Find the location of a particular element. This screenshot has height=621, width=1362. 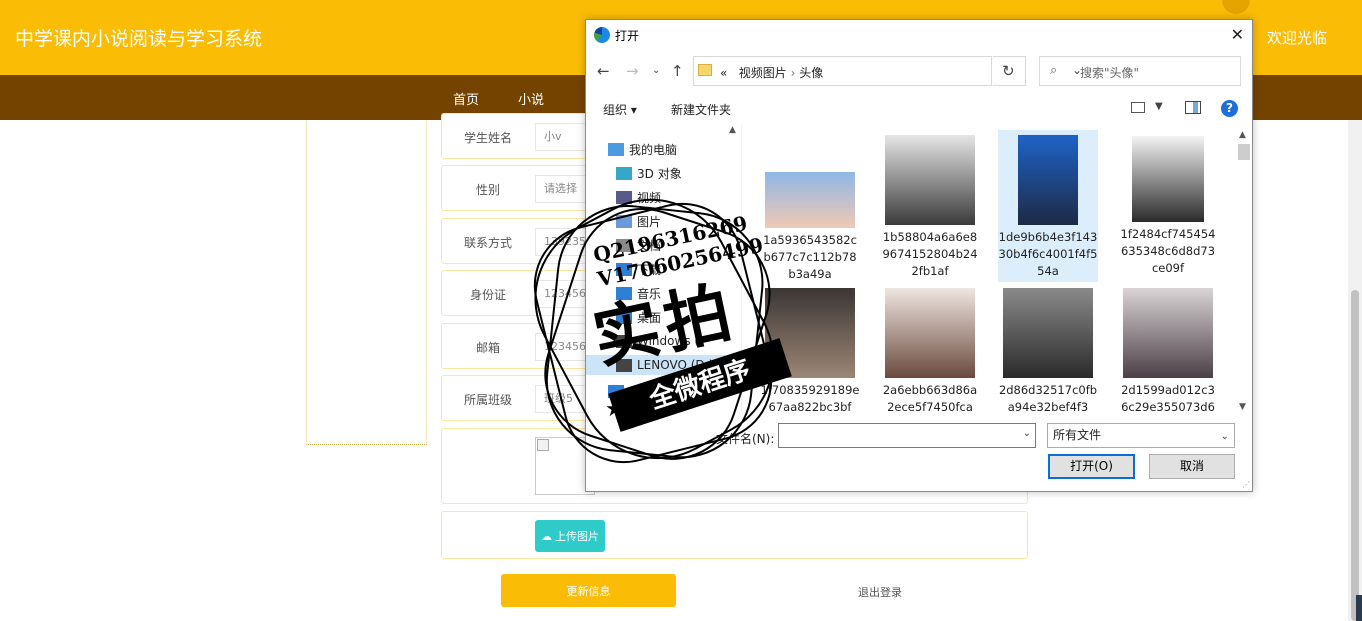

tree-item-videos: 视频 is located at coordinates (638, 197).